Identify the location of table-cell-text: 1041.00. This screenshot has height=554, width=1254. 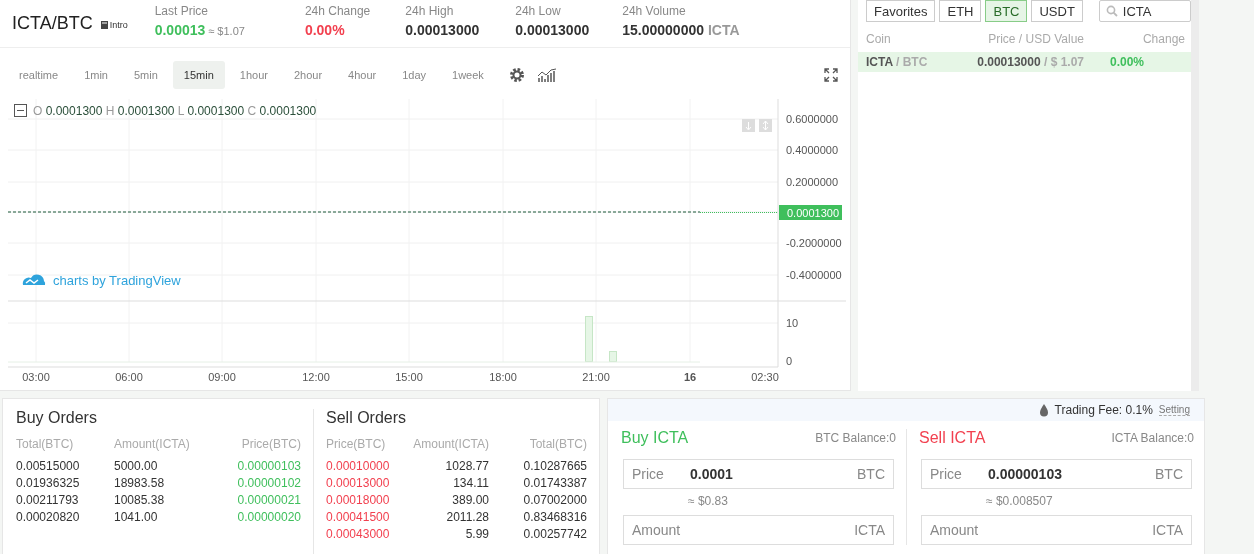
(136, 517).